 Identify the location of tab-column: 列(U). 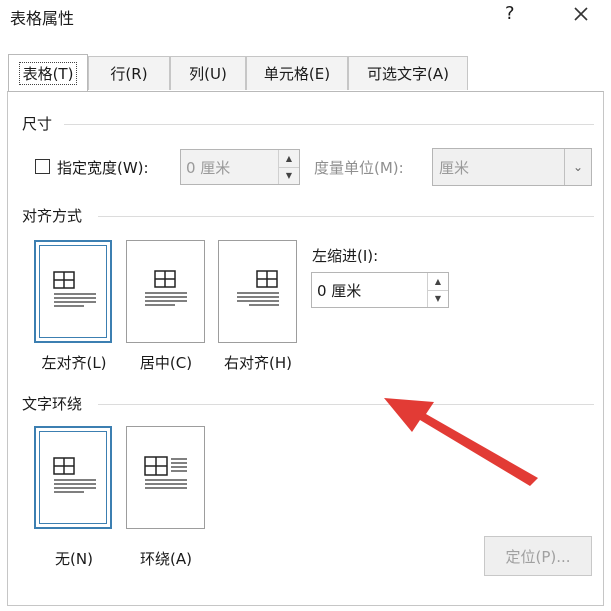
(208, 73).